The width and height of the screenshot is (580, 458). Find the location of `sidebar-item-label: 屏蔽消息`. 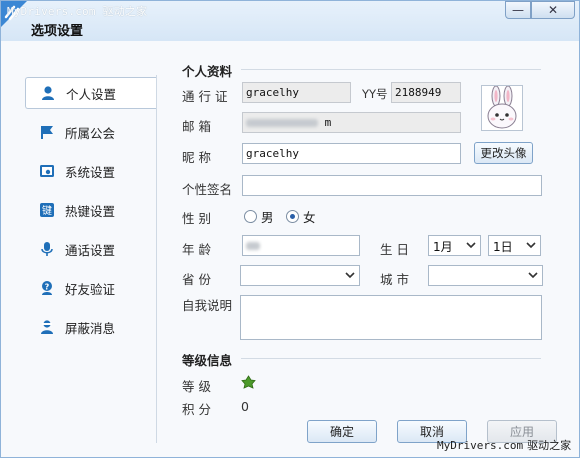

sidebar-item-label: 屏蔽消息 is located at coordinates (90, 328).